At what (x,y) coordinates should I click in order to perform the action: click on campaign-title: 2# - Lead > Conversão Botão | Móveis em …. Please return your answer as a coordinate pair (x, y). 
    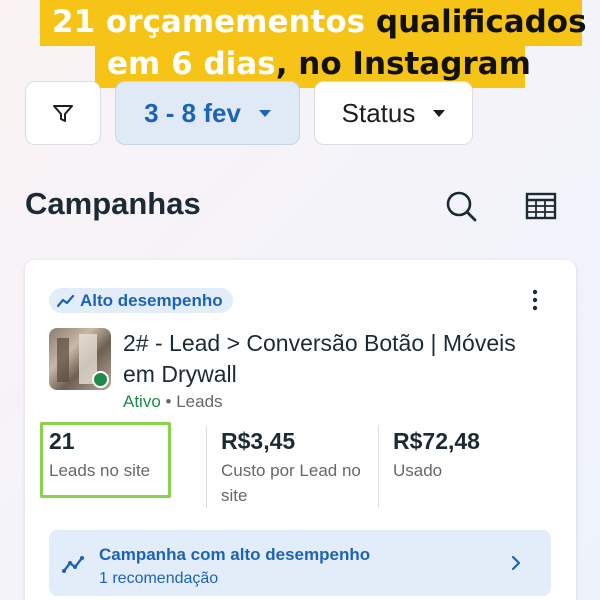
    Looking at the image, I should click on (338, 359).